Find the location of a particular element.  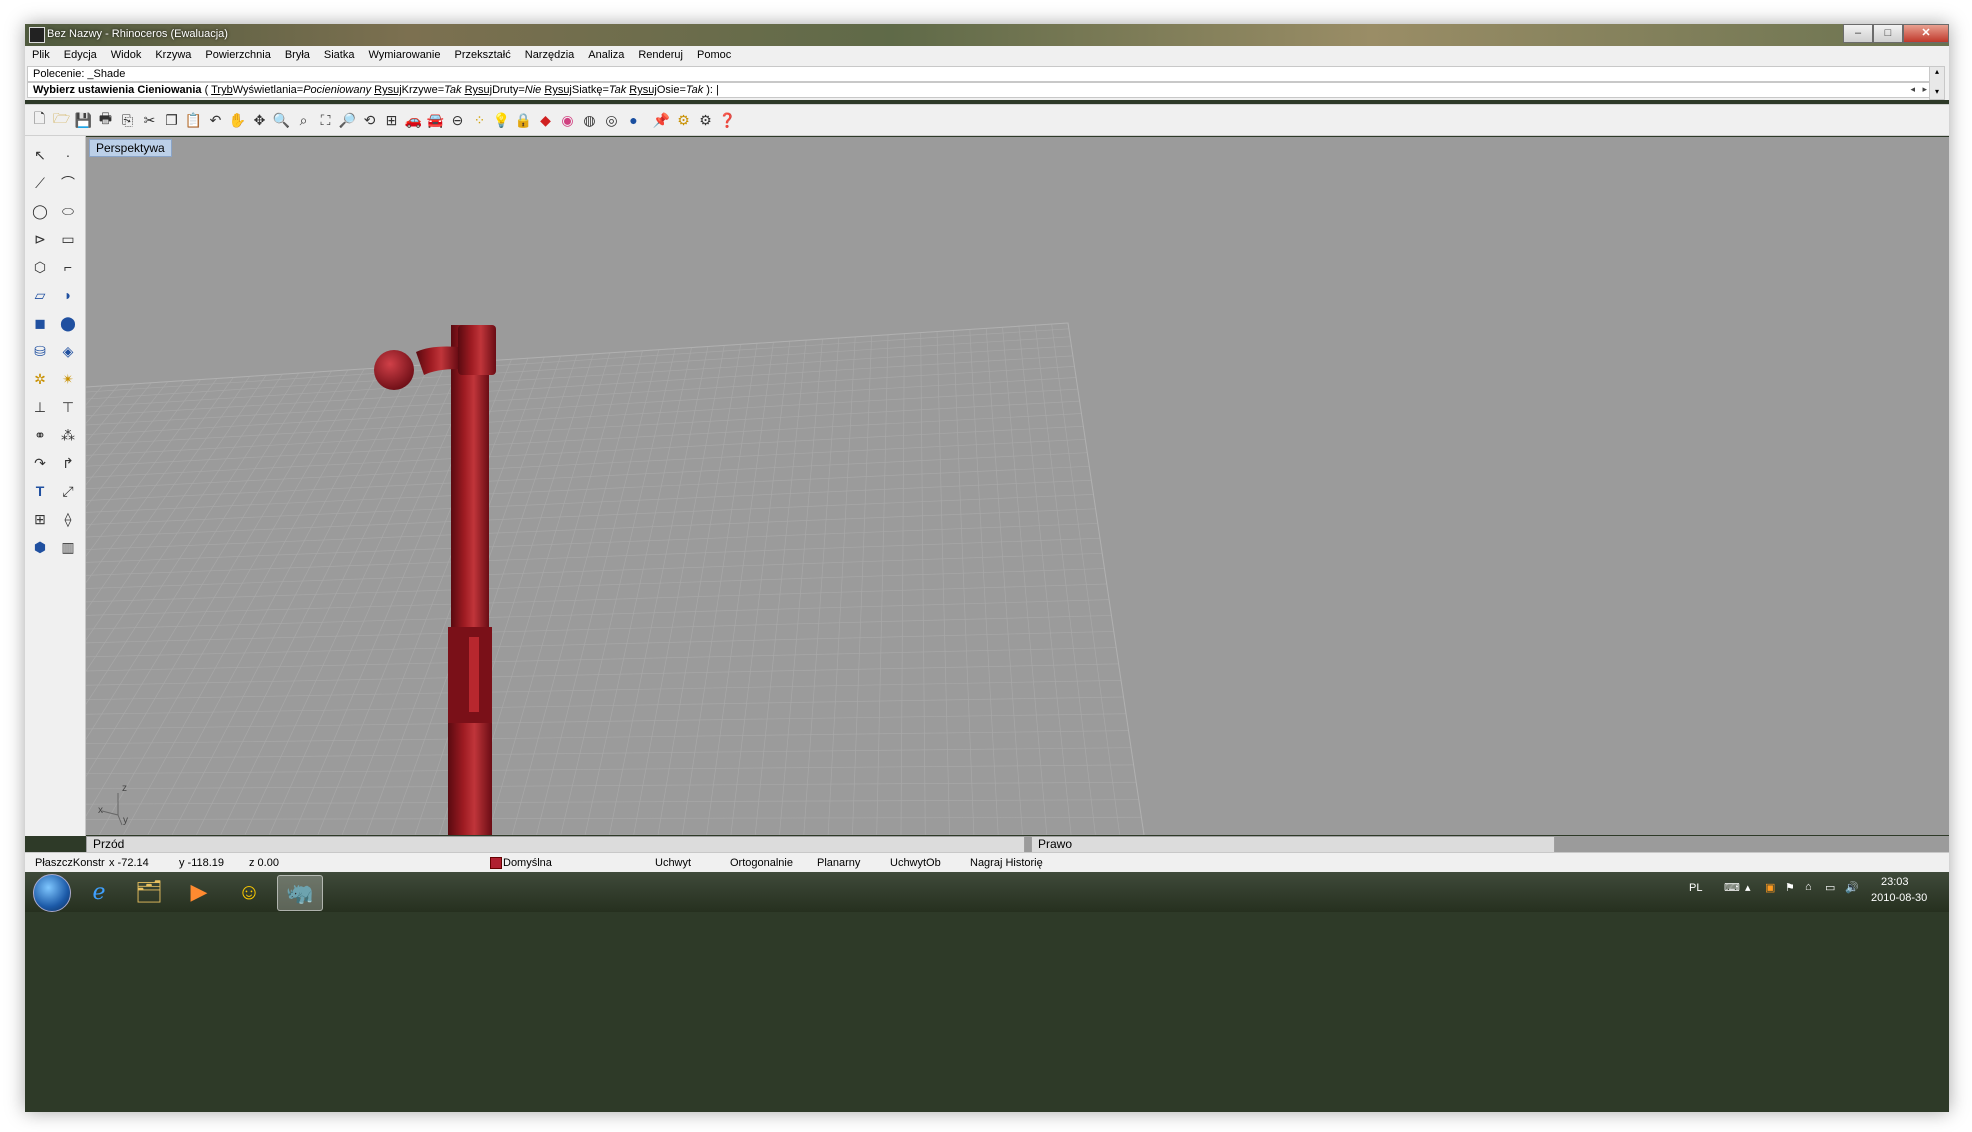

trim-icon: ⊤ is located at coordinates (68, 407).